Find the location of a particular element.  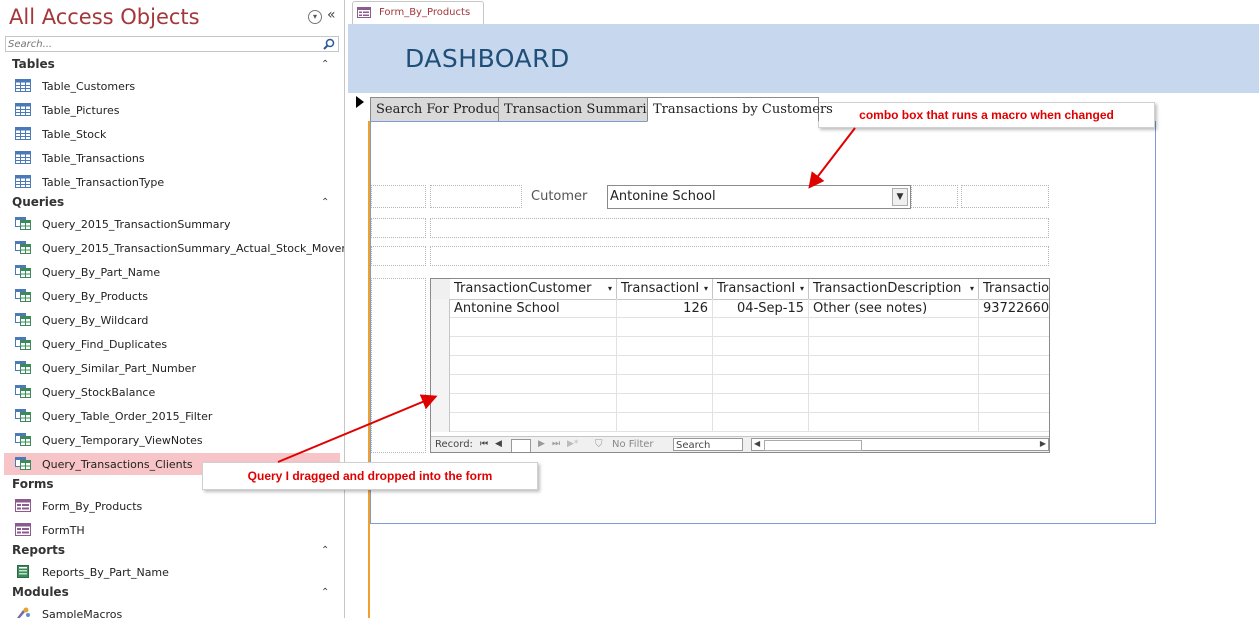

no-filter-indicator: No Filter is located at coordinates (633, 444).